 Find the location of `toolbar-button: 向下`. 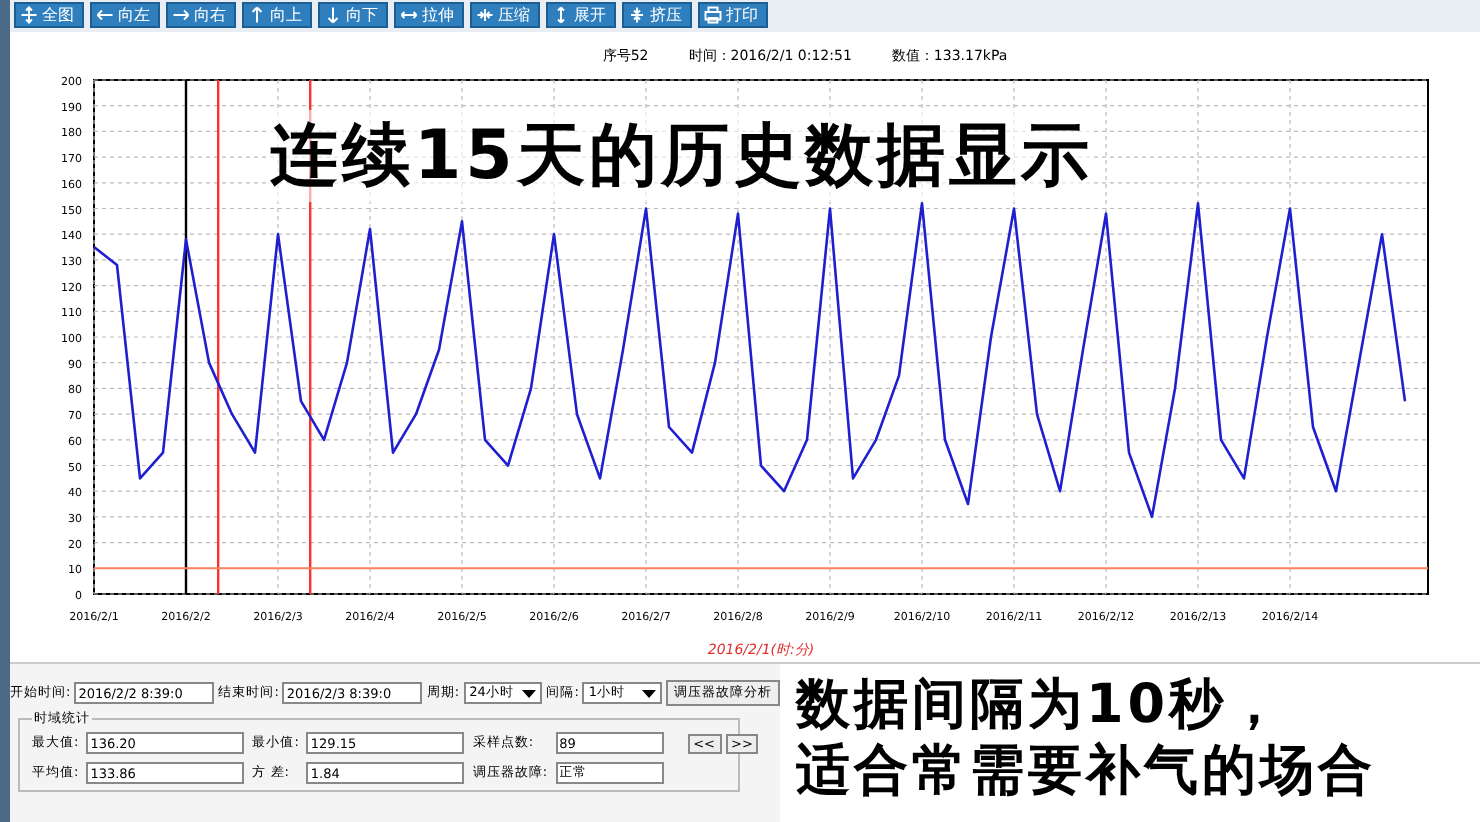

toolbar-button: 向下 is located at coordinates (353, 15).